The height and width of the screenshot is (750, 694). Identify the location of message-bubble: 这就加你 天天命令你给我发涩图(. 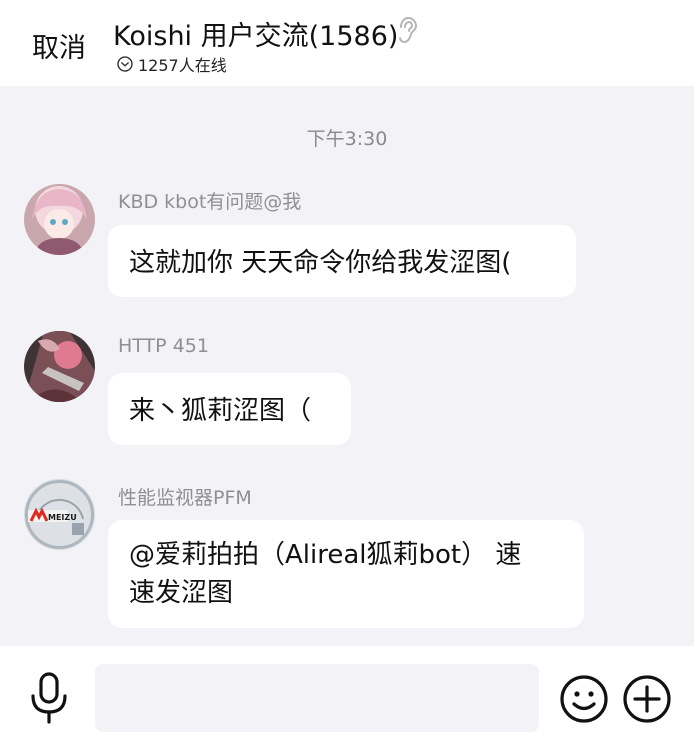
(342, 261).